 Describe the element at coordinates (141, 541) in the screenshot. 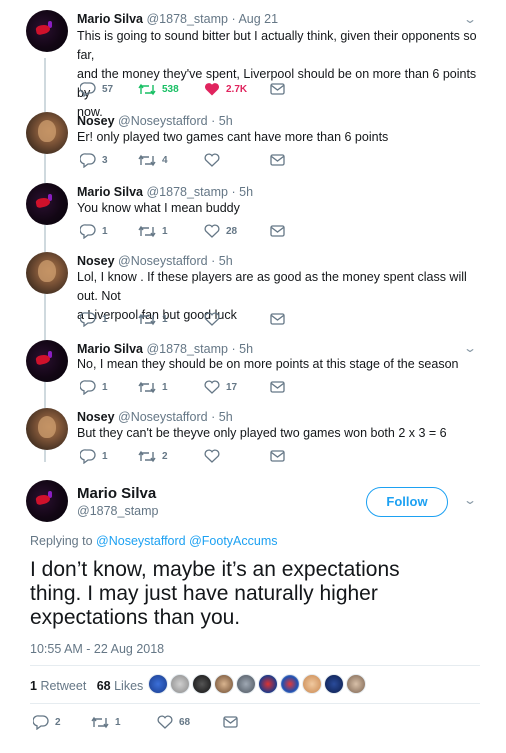

I see `mention-link: @Noseystafford` at that location.